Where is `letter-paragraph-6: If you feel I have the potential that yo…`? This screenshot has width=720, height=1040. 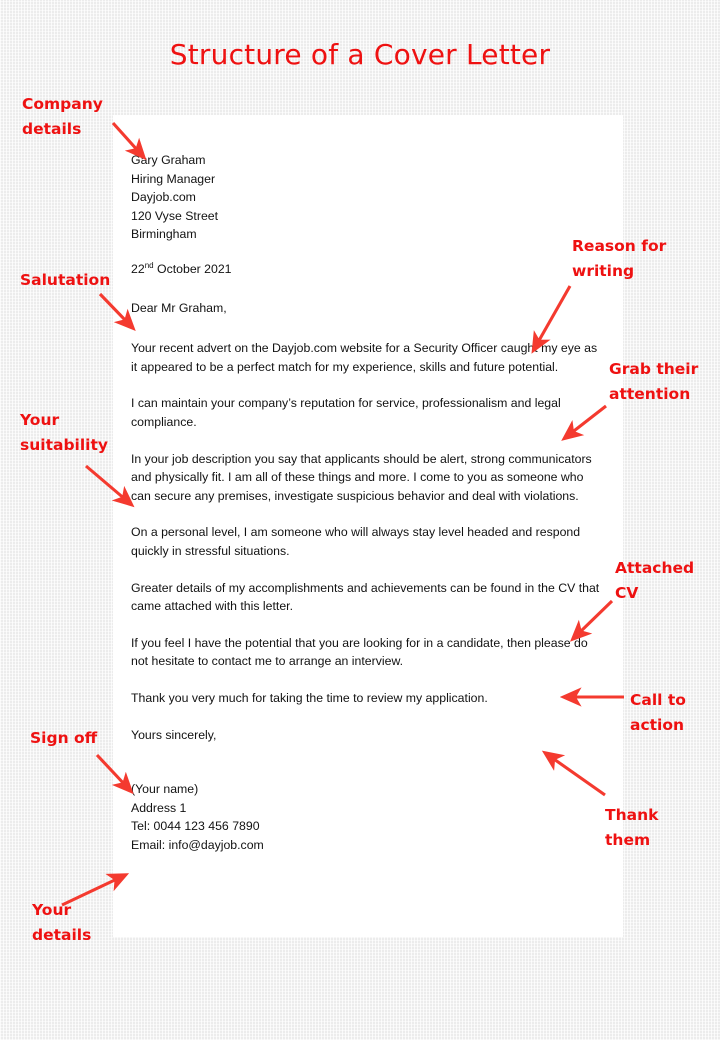
letter-paragraph-6: If you feel I have the potential that yo… is located at coordinates (359, 652).